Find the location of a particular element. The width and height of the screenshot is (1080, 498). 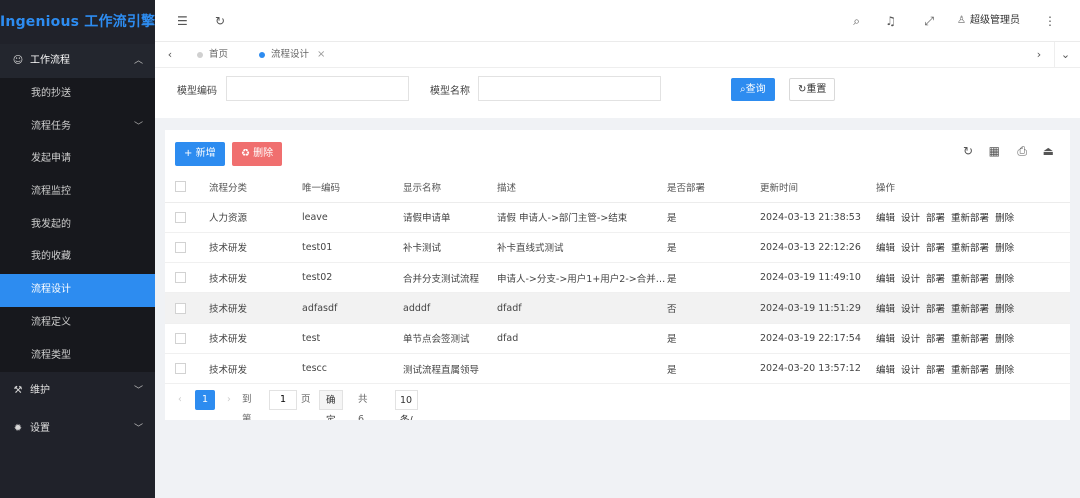

tabs-next-icon: › is located at coordinates (1039, 55).